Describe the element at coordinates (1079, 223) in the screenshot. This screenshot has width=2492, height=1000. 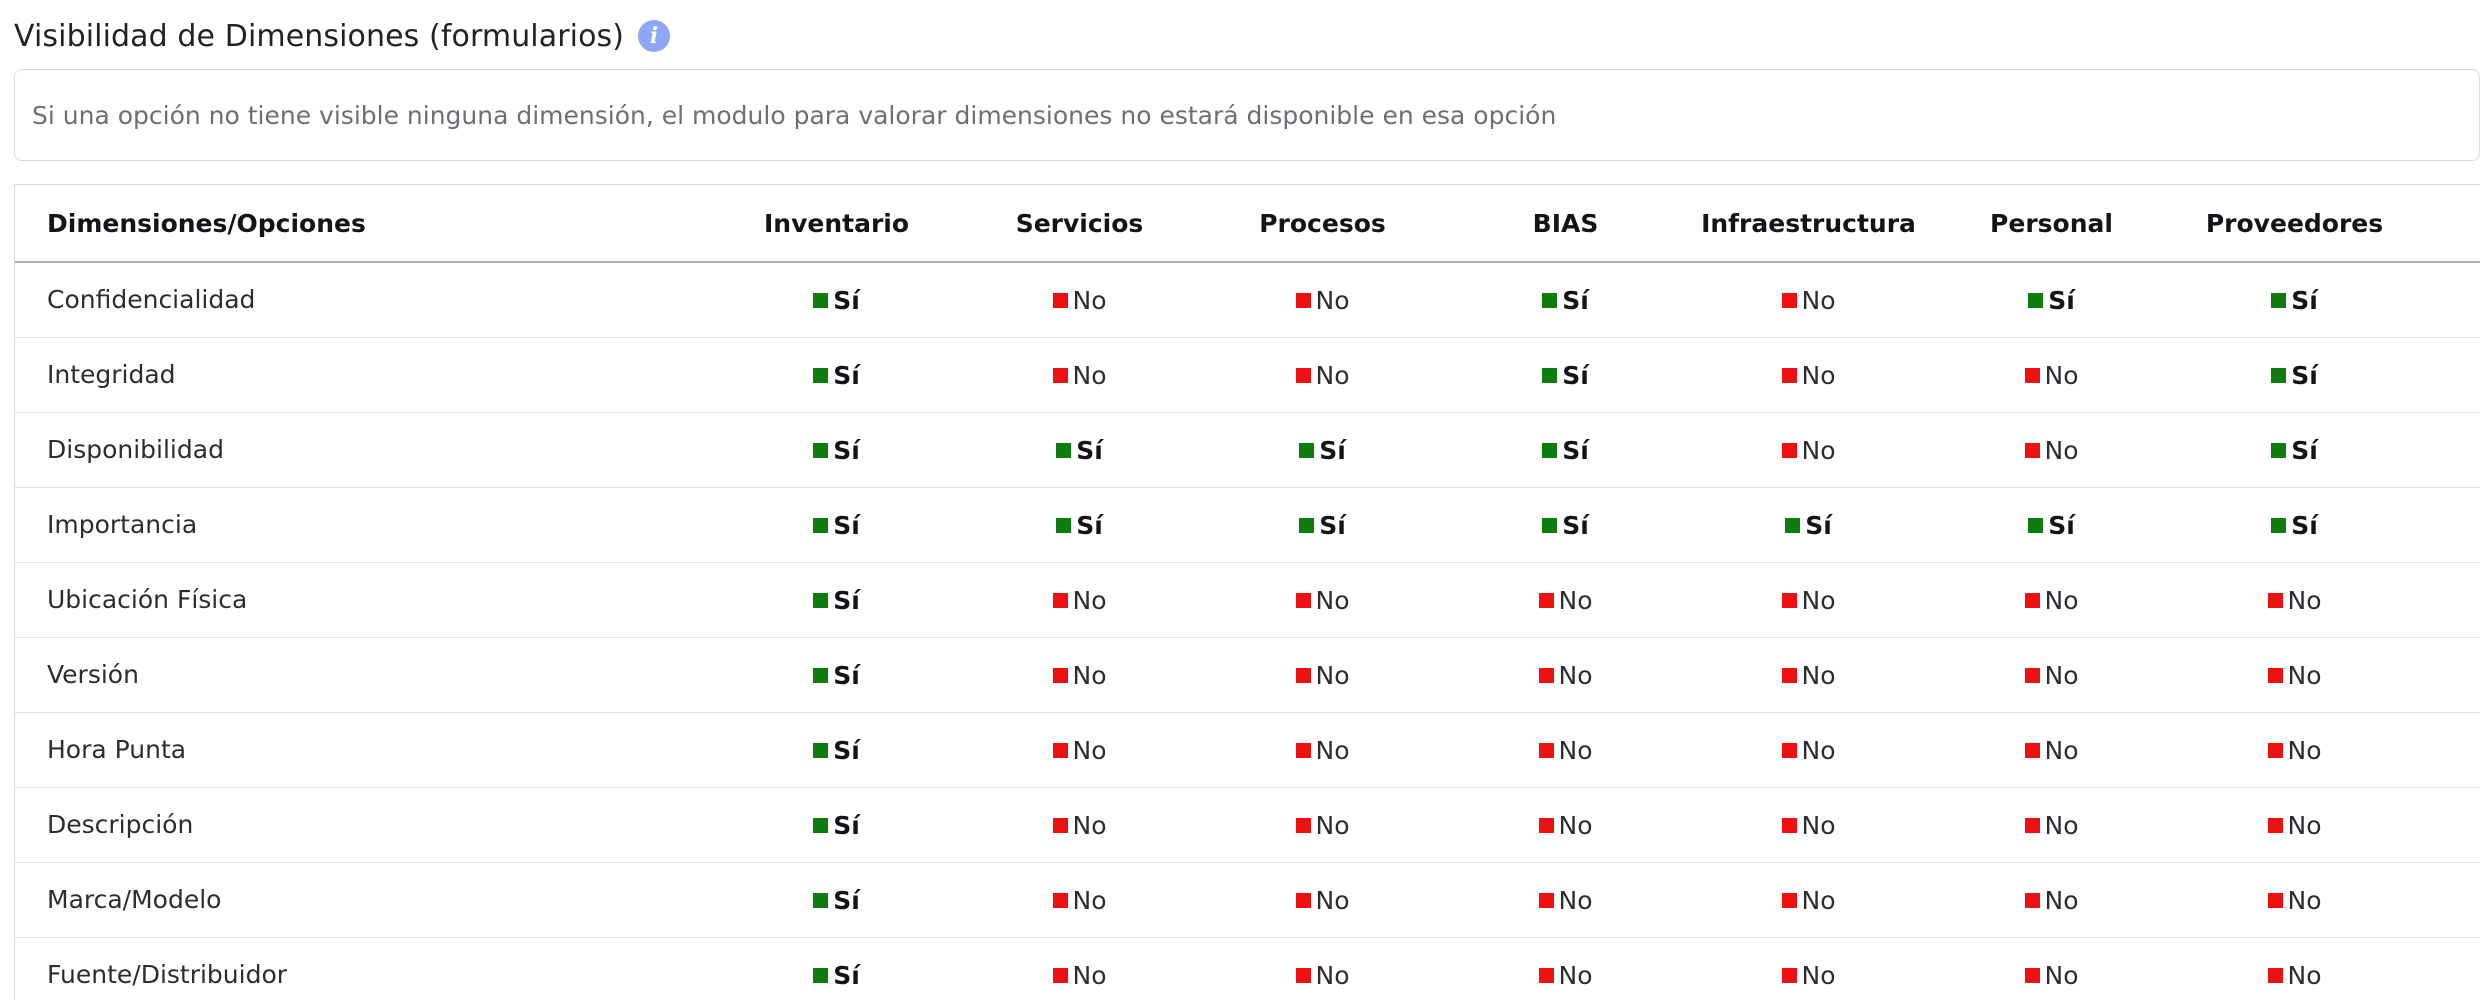
I see `column-header-servicios: Servicios` at that location.